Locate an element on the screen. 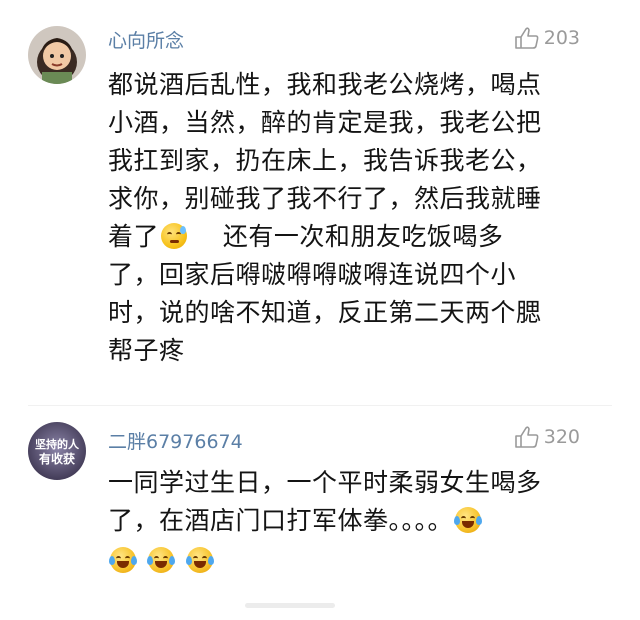  comment-line: 一同学过生日，一个平时柔弱女生喝多 is located at coordinates (325, 482).